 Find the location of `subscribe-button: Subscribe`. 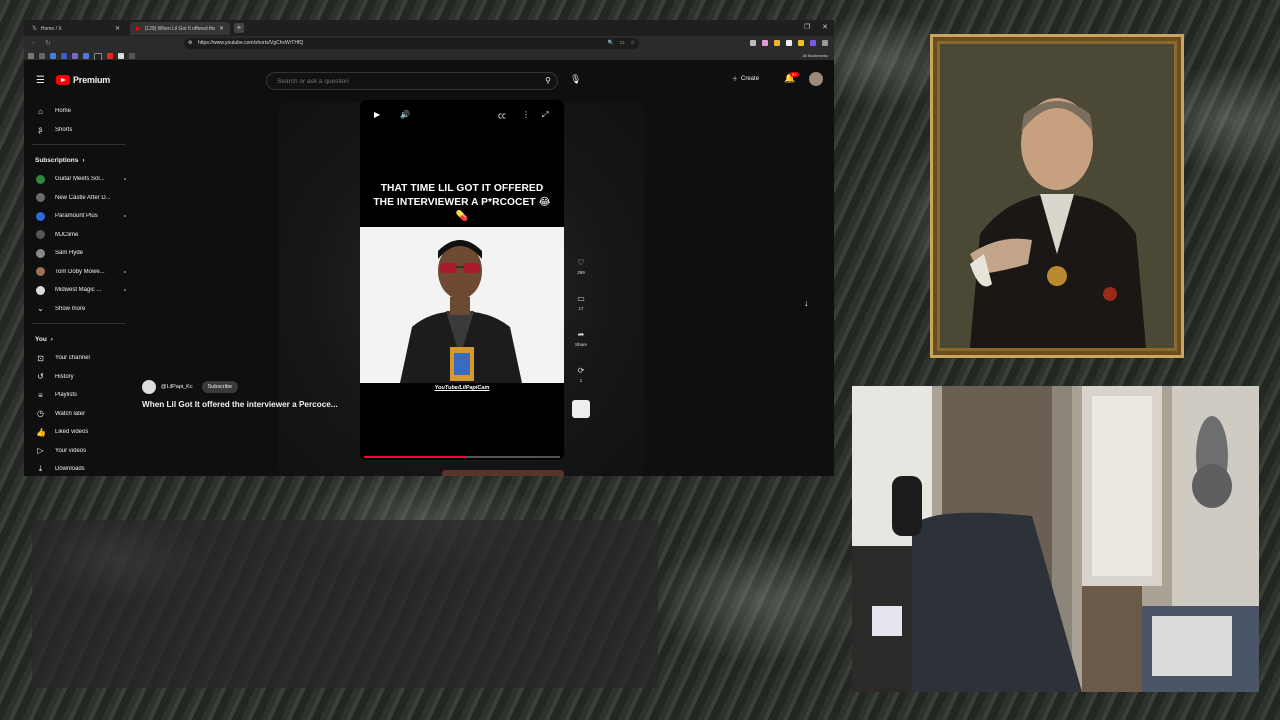

subscribe-button: Subscribe is located at coordinates (220, 387).